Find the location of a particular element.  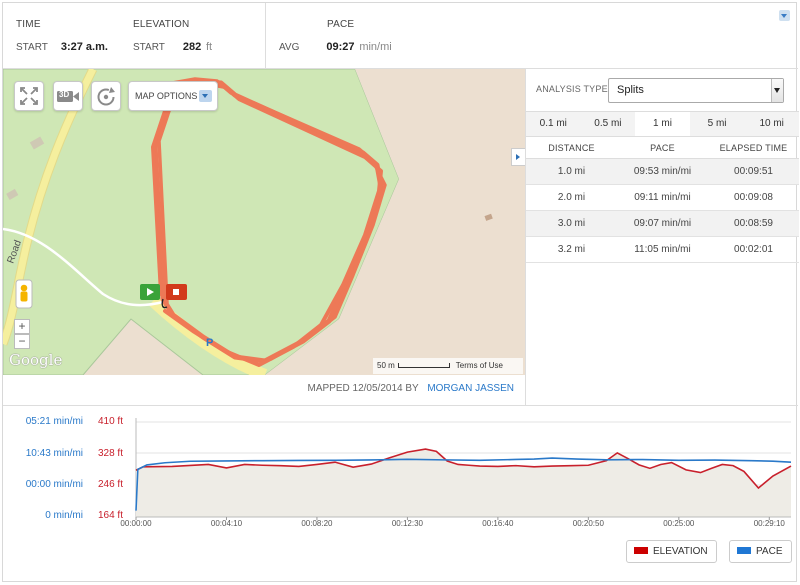

pegman-icon is located at coordinates (24, 294).